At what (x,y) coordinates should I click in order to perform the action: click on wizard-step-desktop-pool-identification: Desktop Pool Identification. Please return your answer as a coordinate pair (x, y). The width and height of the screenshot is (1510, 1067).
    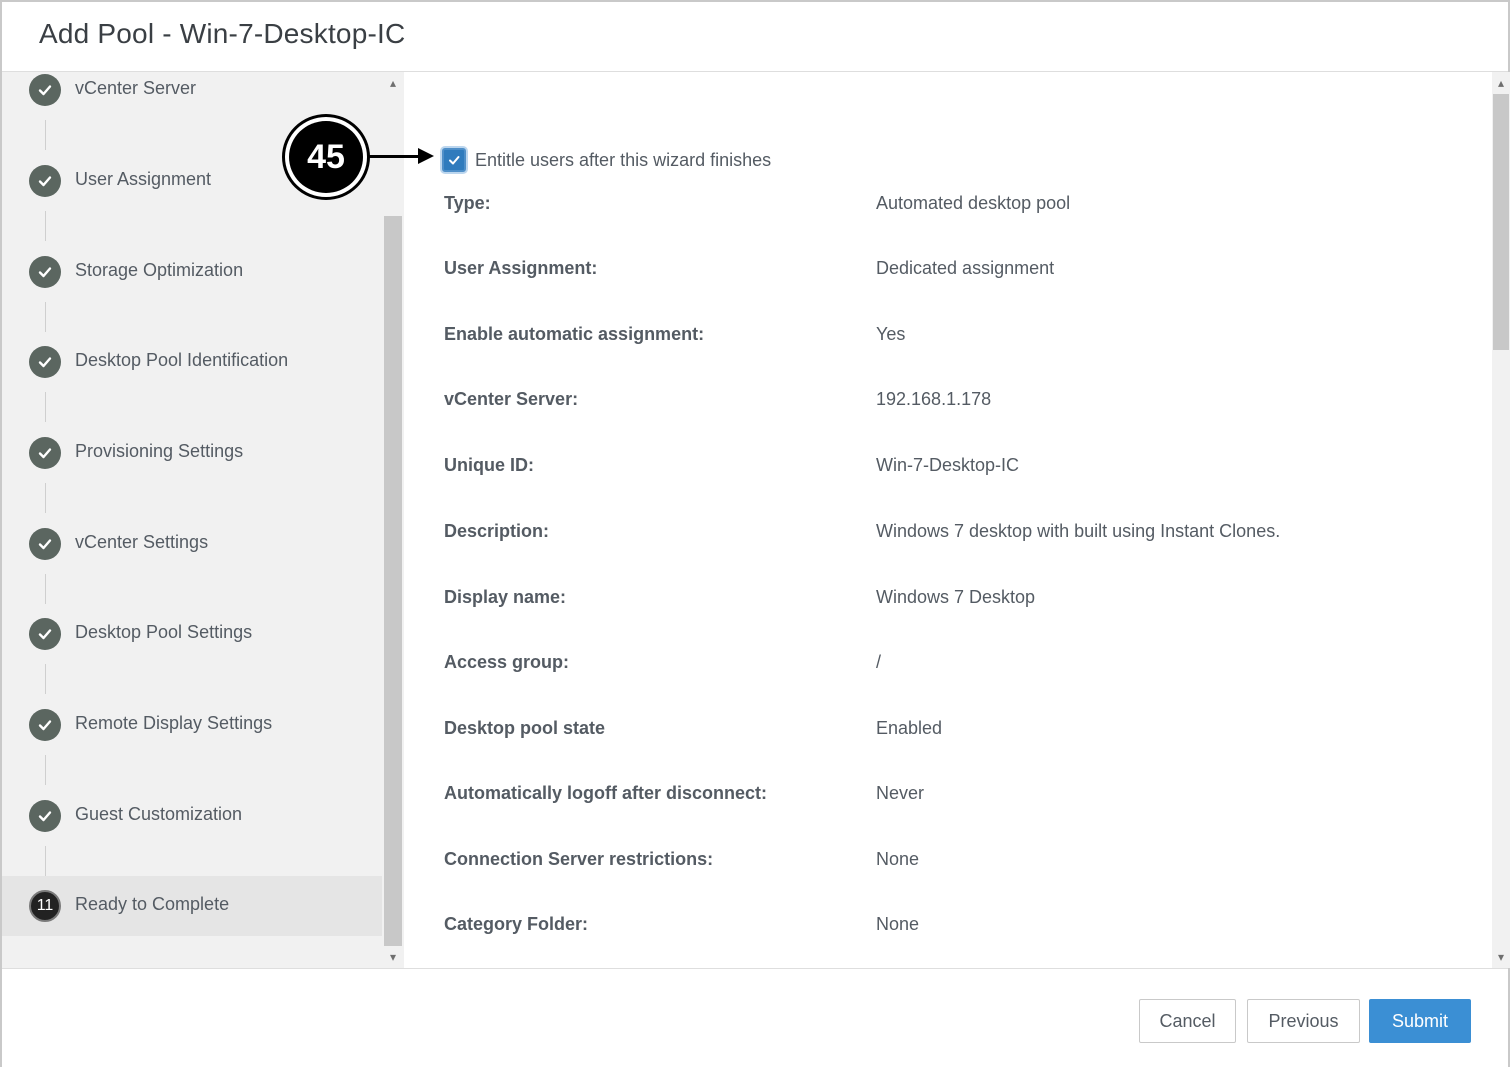
    Looking at the image, I should click on (192, 362).